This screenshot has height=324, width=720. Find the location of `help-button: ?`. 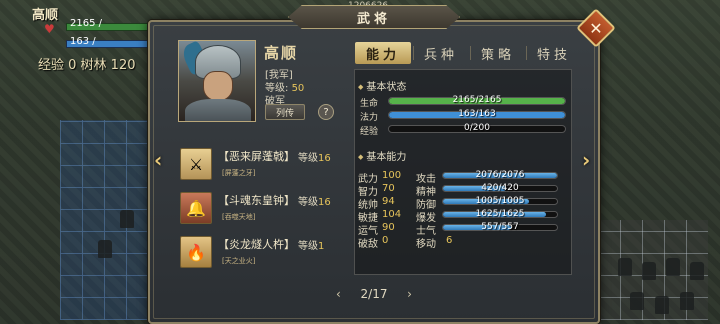

help-button: ? is located at coordinates (326, 112).